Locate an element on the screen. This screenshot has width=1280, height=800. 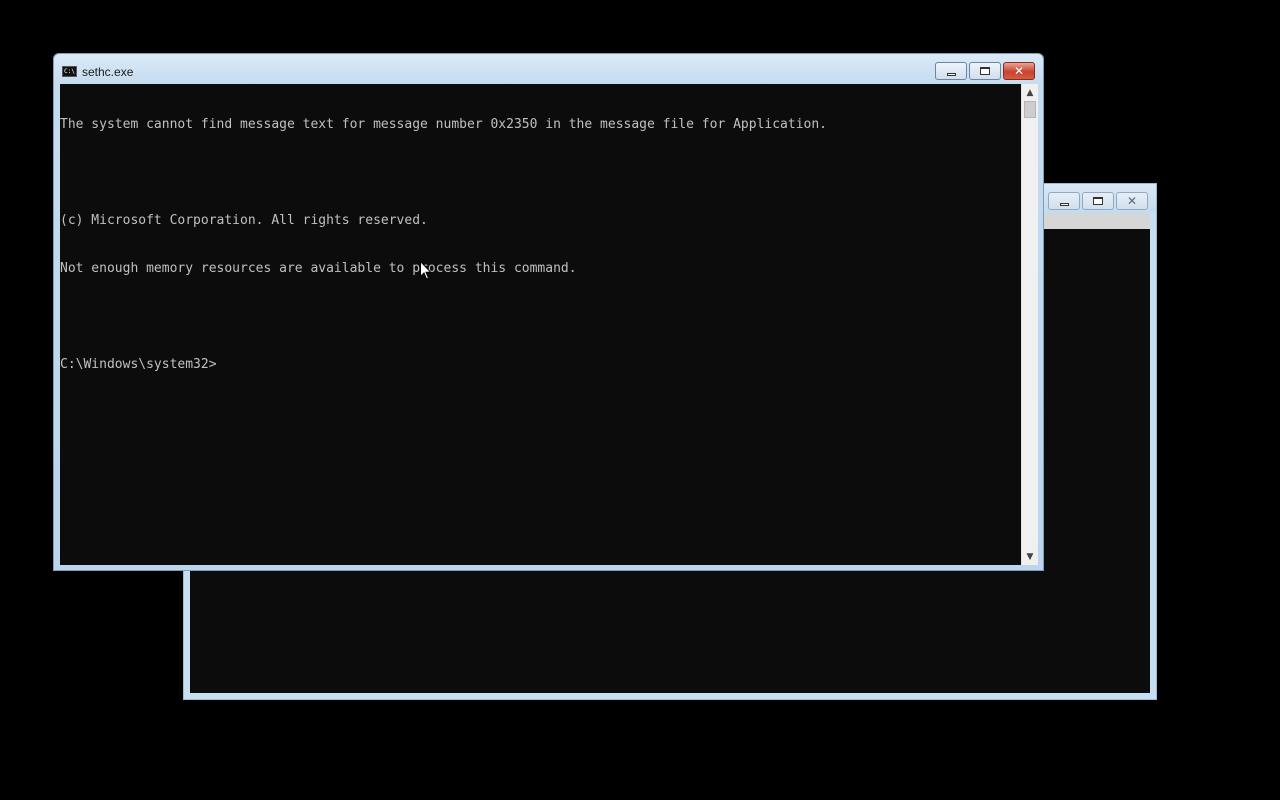
command-prompt: C:\Windows\system32> is located at coordinates (540, 365).